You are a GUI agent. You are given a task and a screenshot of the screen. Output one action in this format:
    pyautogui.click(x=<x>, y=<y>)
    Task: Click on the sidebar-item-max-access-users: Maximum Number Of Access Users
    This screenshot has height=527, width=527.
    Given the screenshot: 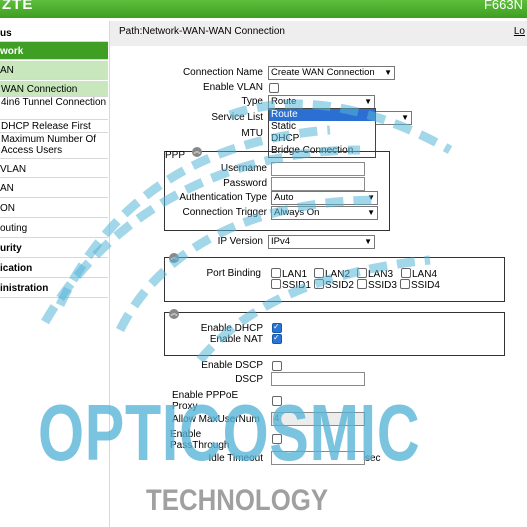 What is the action you would take?
    pyautogui.click(x=54, y=146)
    